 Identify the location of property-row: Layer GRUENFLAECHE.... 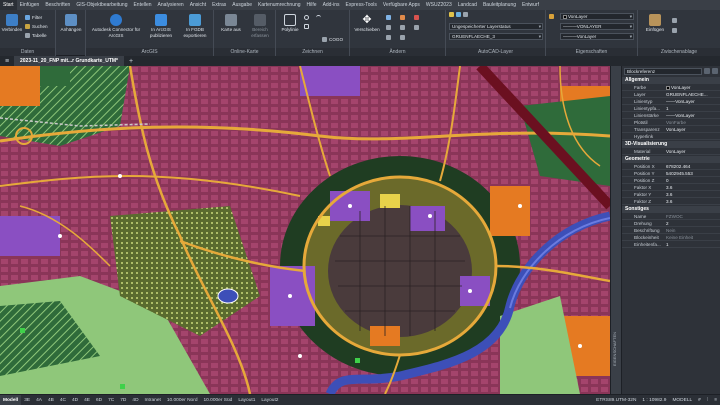
(671, 94).